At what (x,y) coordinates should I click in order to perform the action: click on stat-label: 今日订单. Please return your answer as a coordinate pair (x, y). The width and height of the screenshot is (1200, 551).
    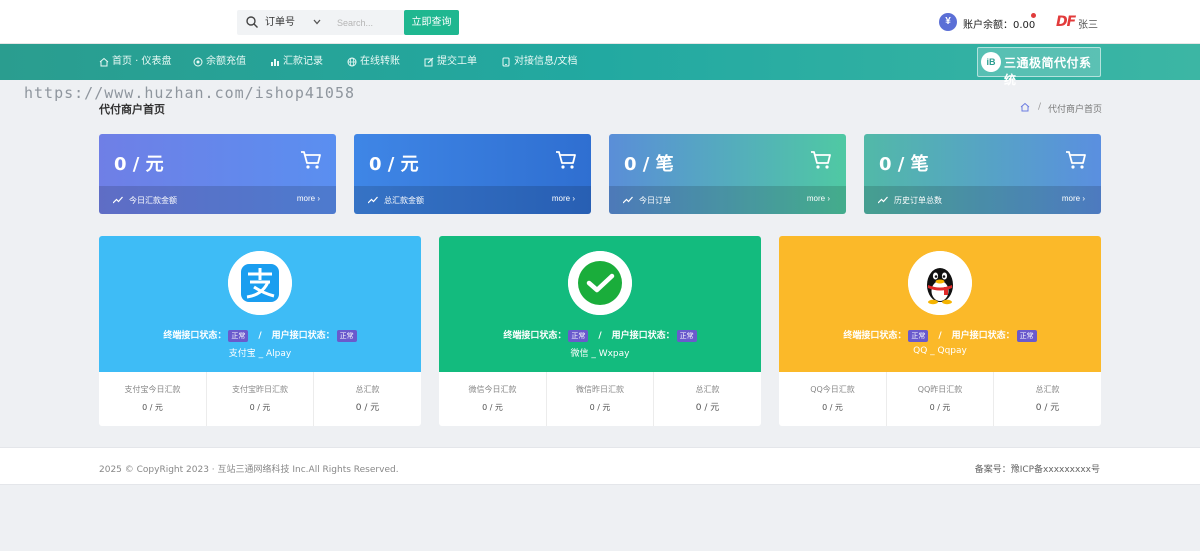
    Looking at the image, I should click on (655, 200).